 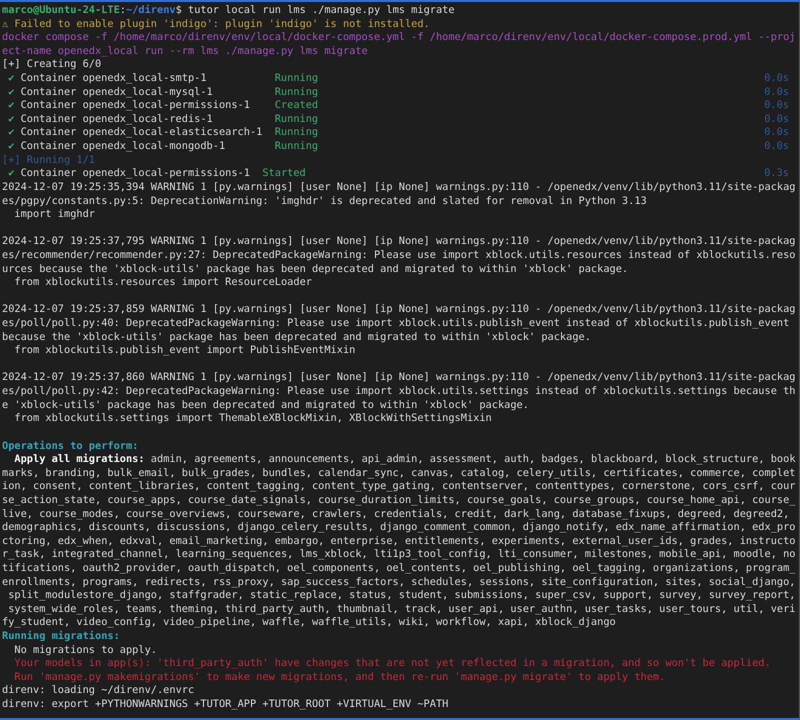 I want to click on output-line: from xblockutils.resources import ResourceLoader, so click(x=163, y=283).